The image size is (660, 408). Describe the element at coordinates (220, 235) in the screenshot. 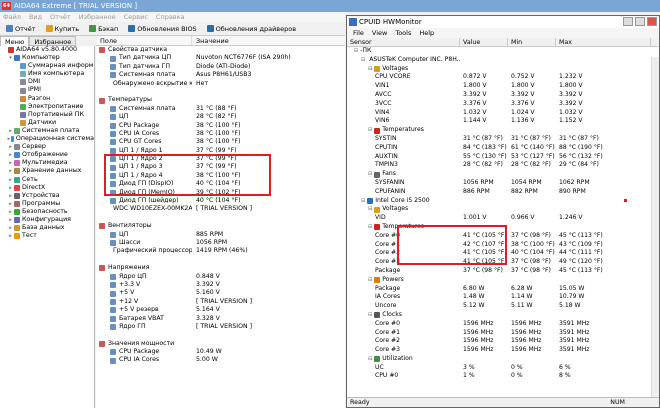

I see `table-row: ЦП 885 RPM` at that location.